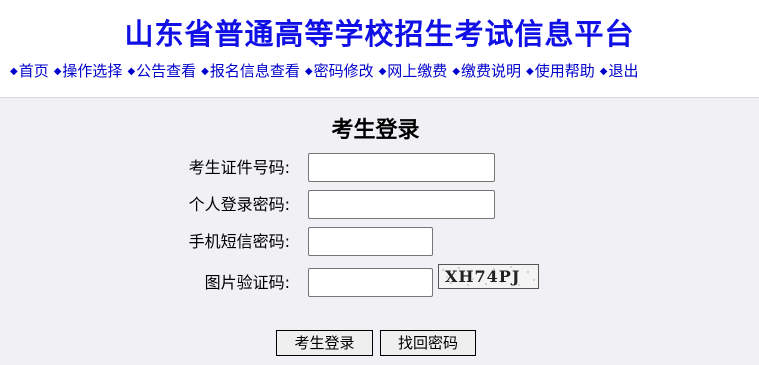  I want to click on nav-item-label: 缴费说明, so click(491, 71).